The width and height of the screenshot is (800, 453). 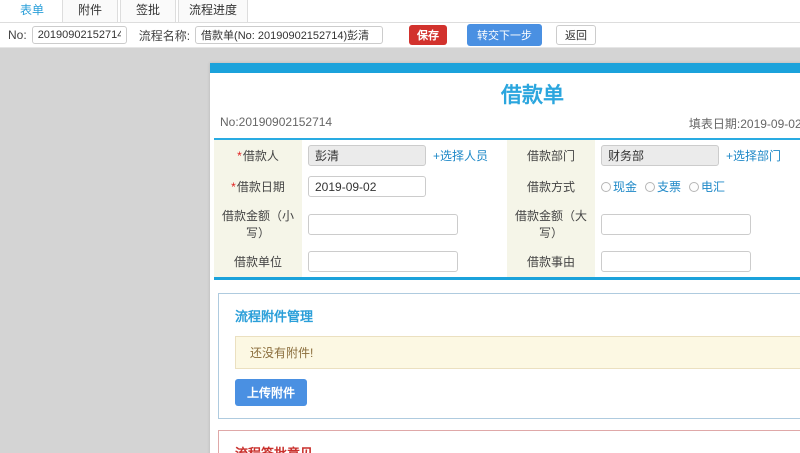 What do you see at coordinates (517, 352) in the screenshot?
I see `no-attachment-alert: 还没有附件!` at bounding box center [517, 352].